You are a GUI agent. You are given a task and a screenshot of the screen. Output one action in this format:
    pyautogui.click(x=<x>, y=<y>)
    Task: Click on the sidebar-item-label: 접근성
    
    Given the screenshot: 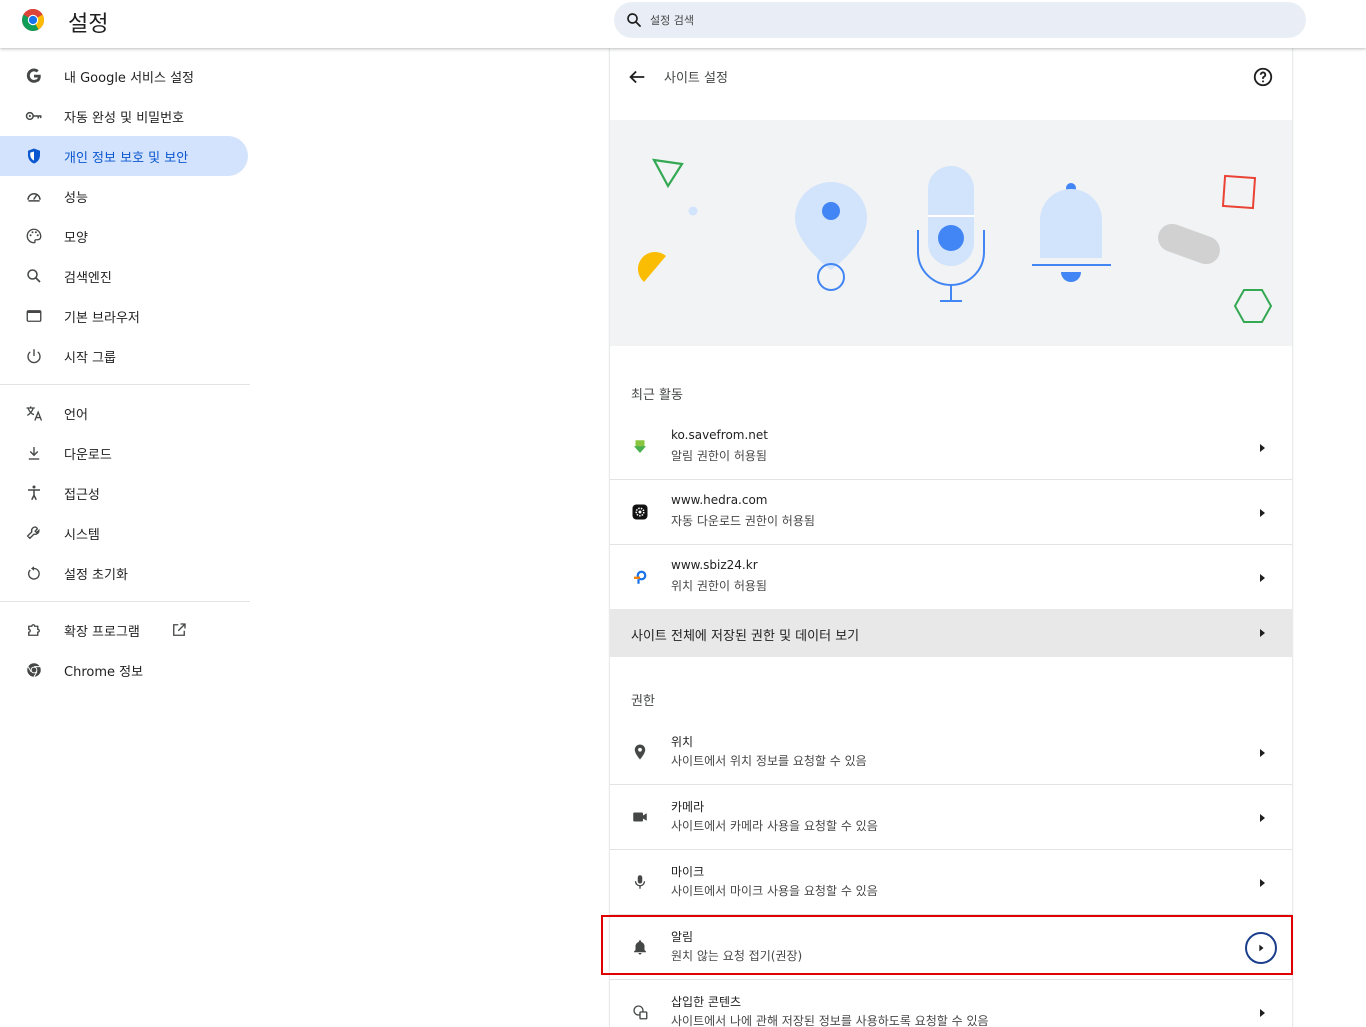 What is the action you would take?
    pyautogui.click(x=82, y=495)
    